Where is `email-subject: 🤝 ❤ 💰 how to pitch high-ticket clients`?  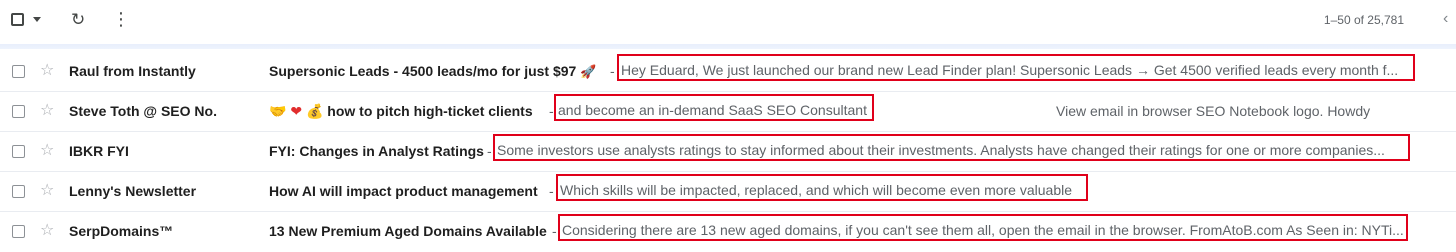 email-subject: 🤝 ❤ 💰 how to pitch high-ticket clients is located at coordinates (401, 111).